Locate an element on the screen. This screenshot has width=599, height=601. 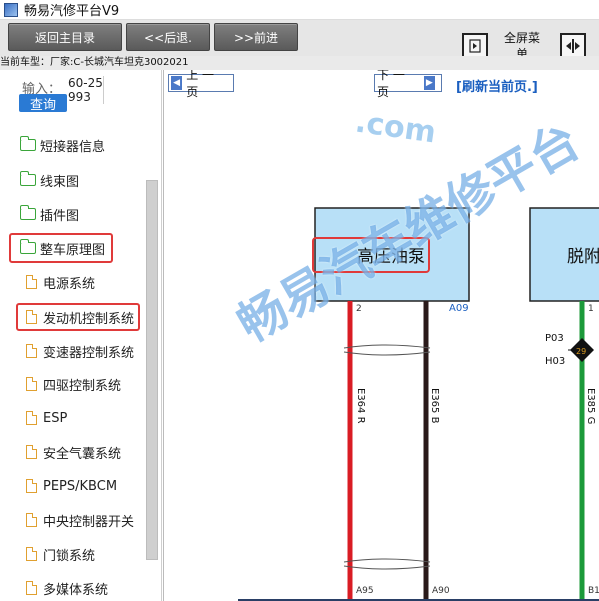
component-label-pump: 高压油泵 is located at coordinates (391, 257).